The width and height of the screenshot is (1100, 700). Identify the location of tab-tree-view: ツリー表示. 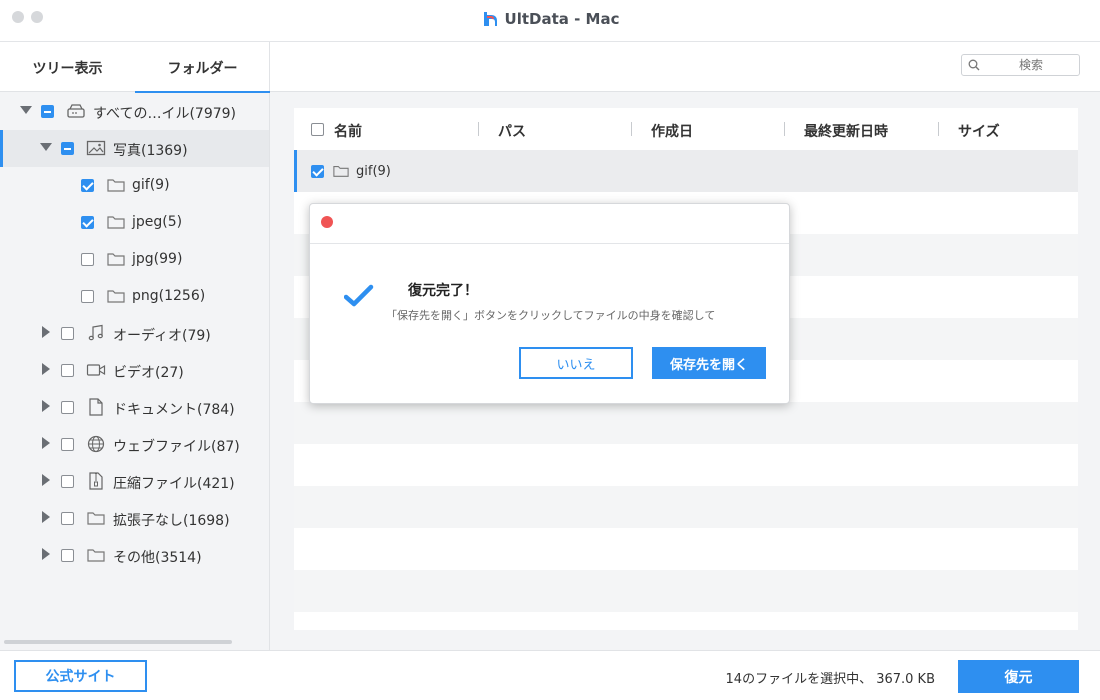
(67, 67).